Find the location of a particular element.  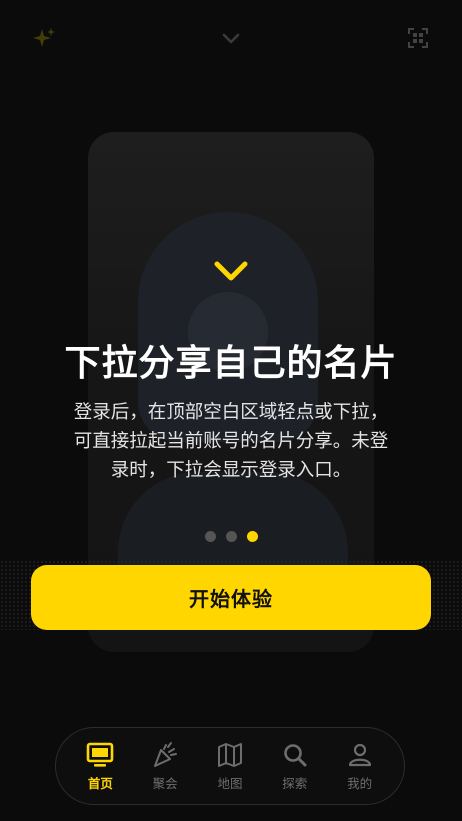

tab-label: 地图 is located at coordinates (230, 783).